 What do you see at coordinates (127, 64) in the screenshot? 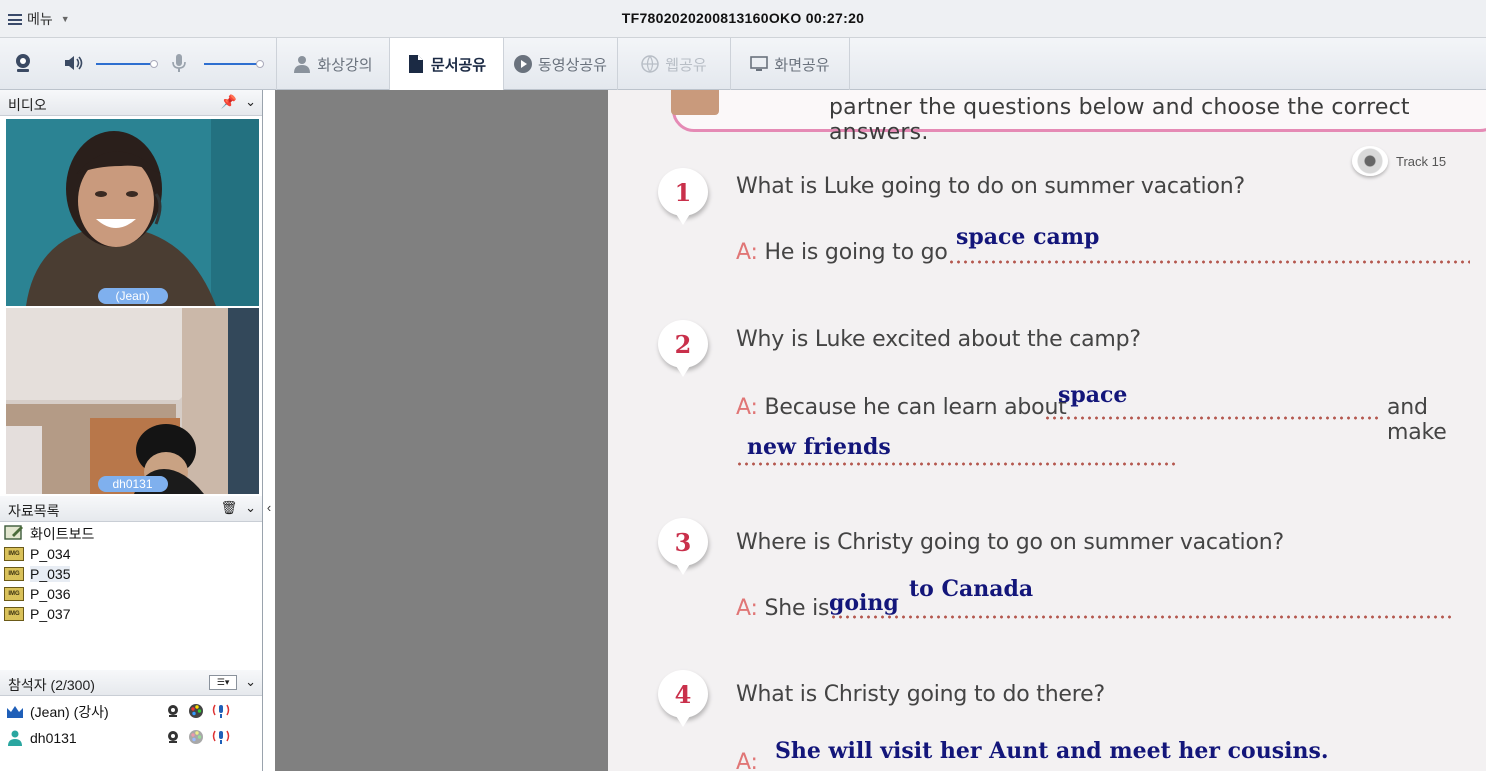
I see `speaker-volume-slider` at bounding box center [127, 64].